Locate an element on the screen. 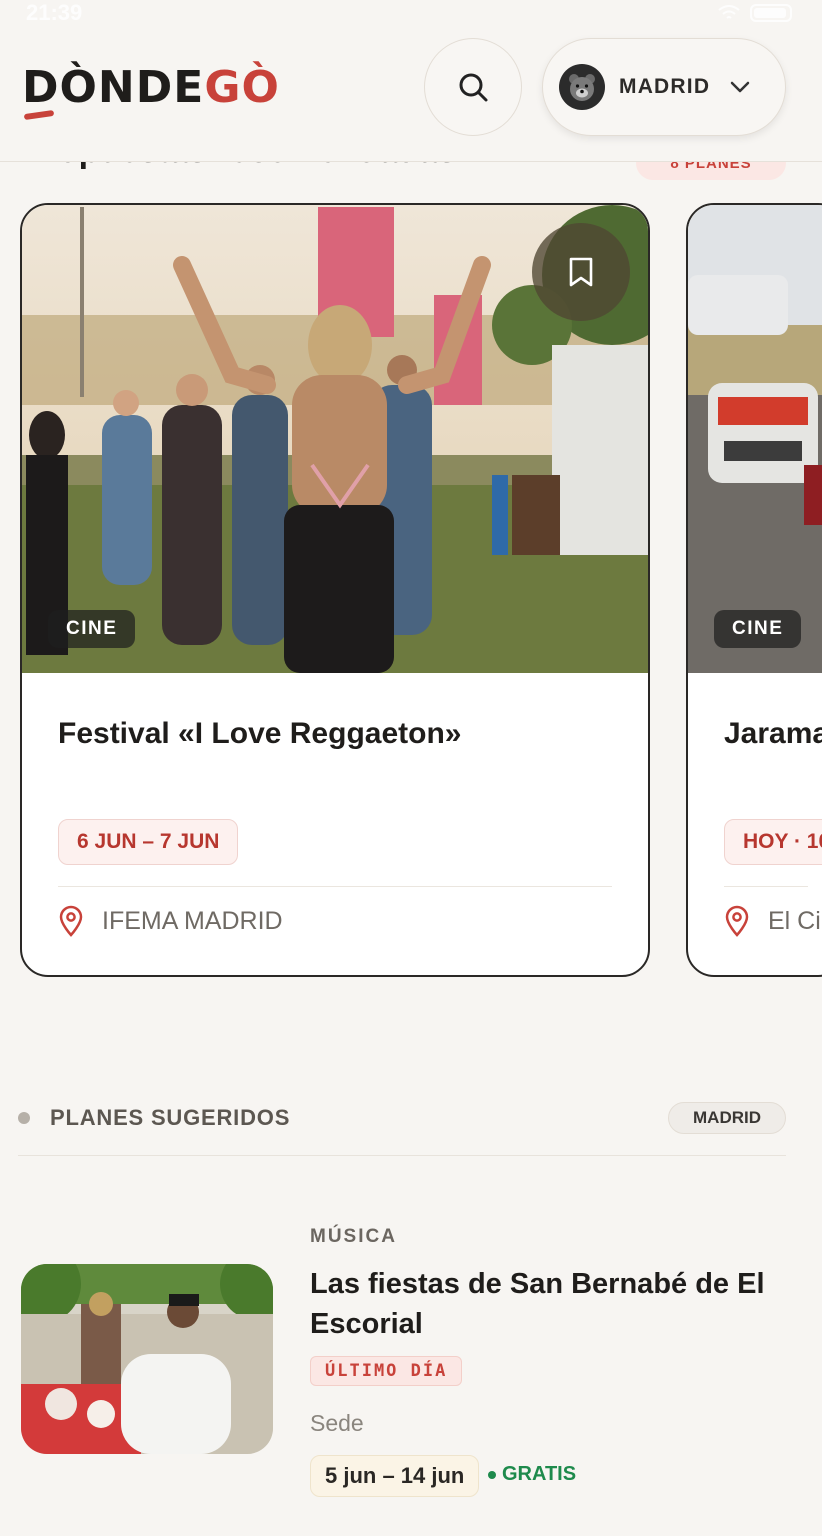 This screenshot has height=1536, width=822. price-free: GRATIS is located at coordinates (532, 1474).